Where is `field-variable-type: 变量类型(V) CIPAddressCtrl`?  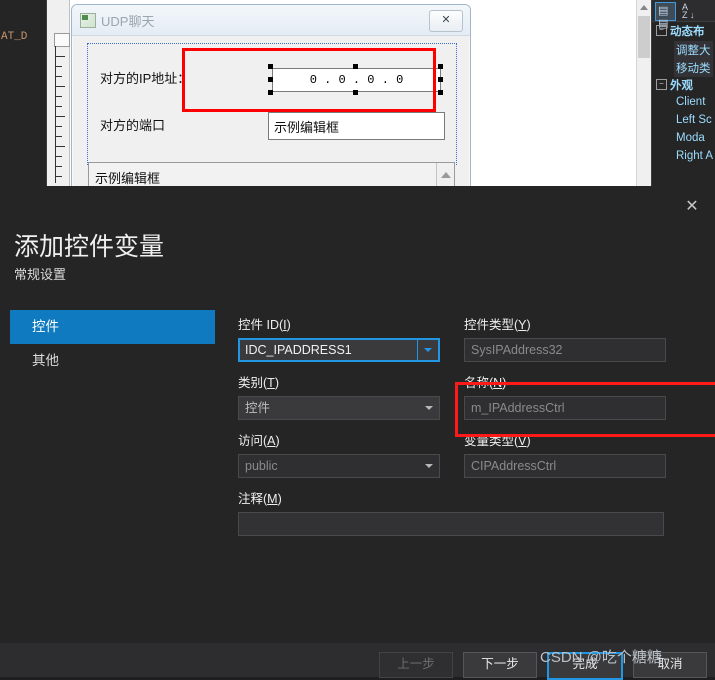
field-variable-type: 变量类型(V) CIPAddressCtrl is located at coordinates (565, 454).